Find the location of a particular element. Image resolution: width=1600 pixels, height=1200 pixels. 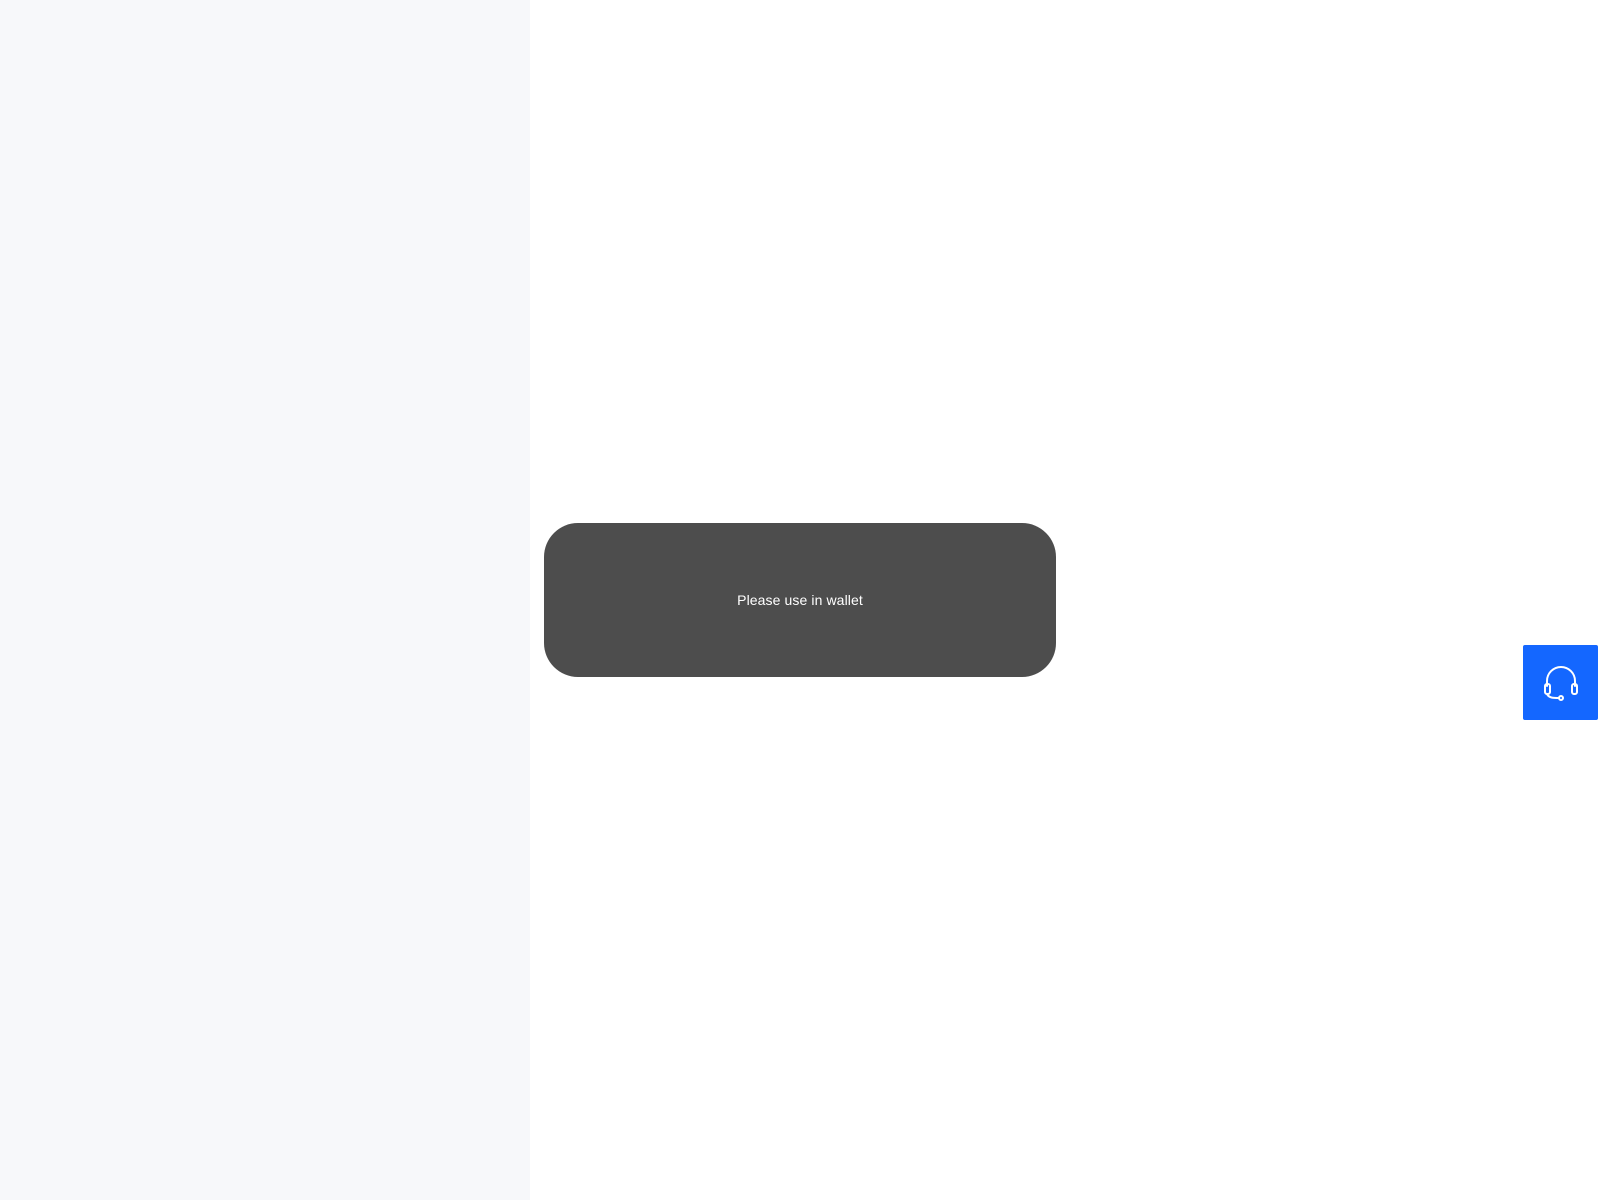

headset-icon is located at coordinates (1561, 683).